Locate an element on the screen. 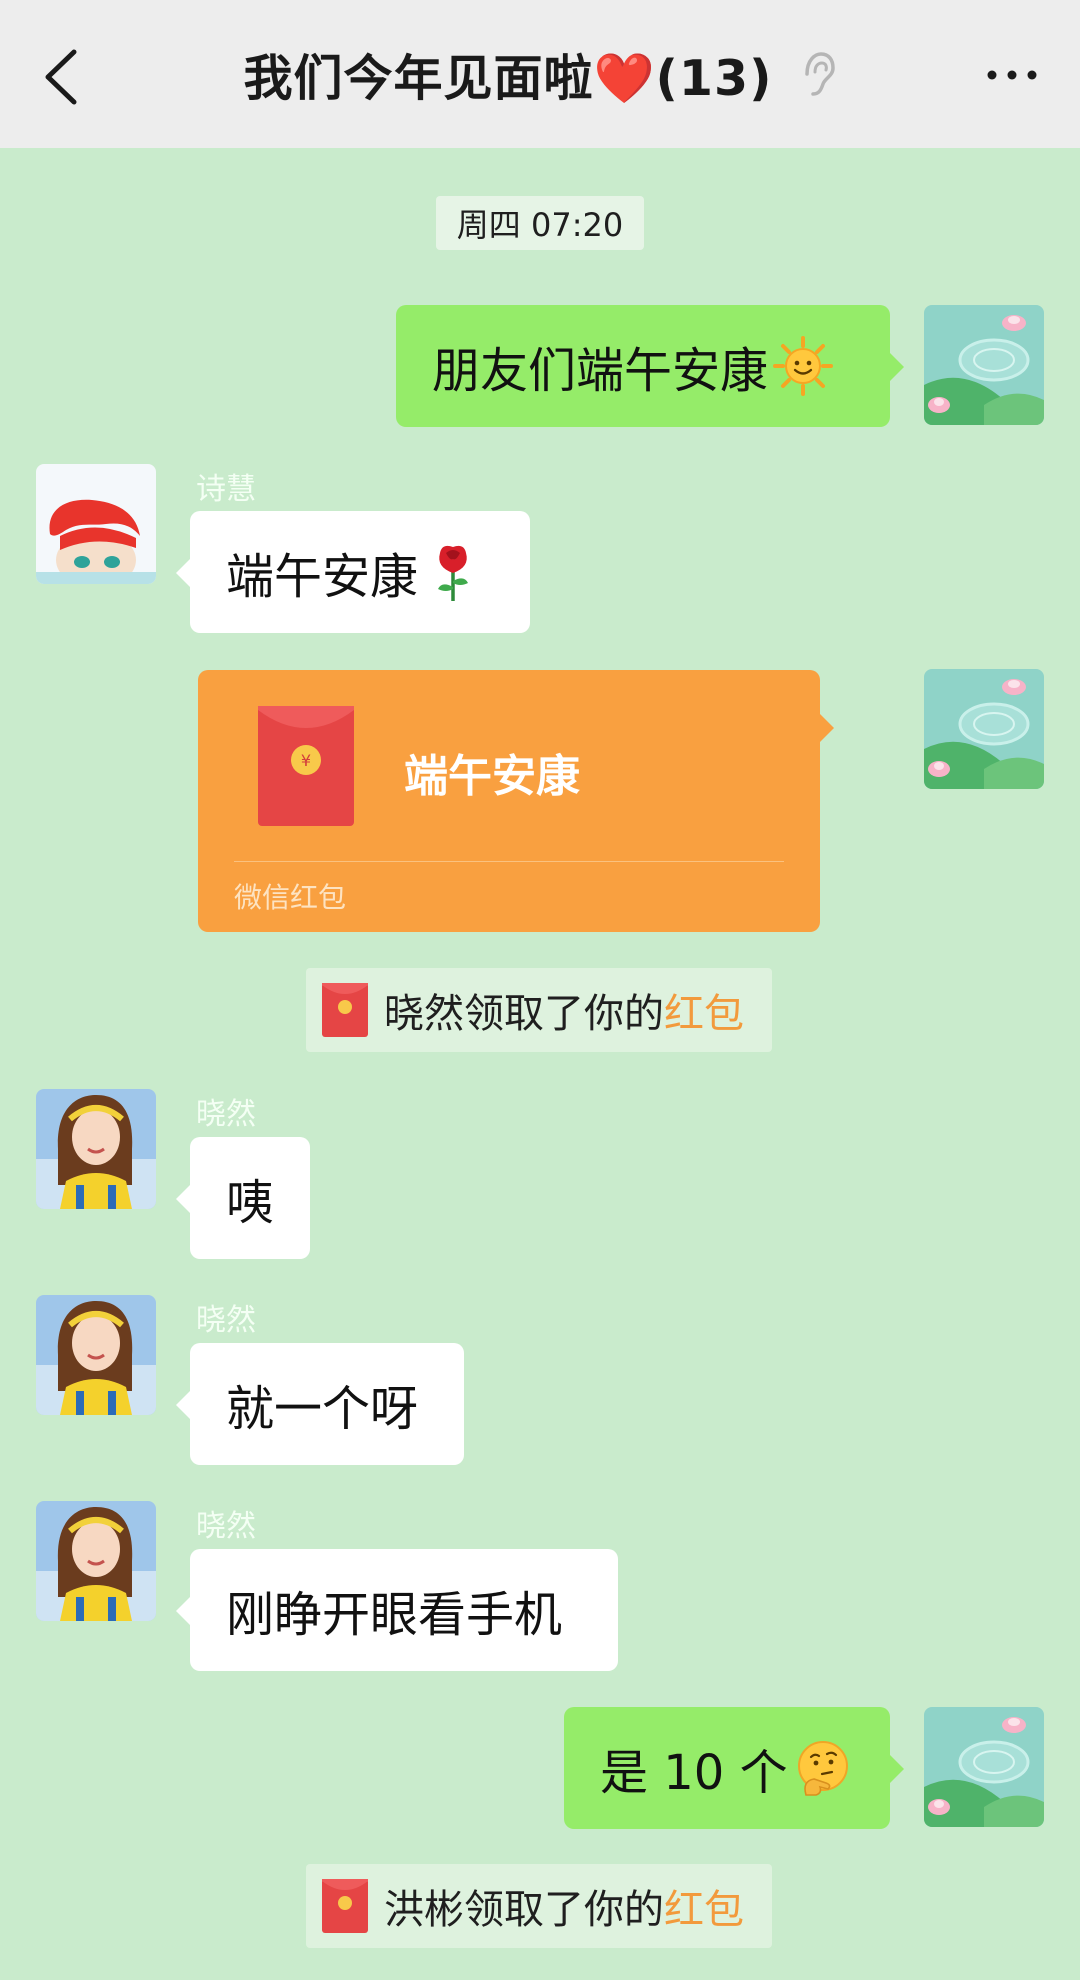  chat-header: 我们今年见面啦❤️(13) is located at coordinates (540, 74).